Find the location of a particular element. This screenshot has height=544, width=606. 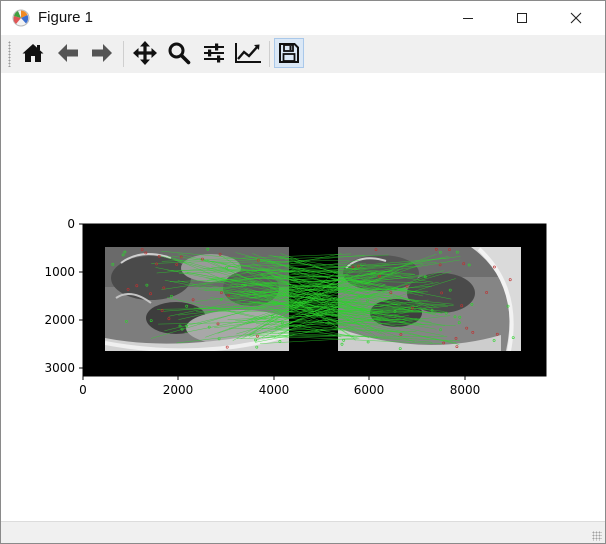

x-tick-label: 0 is located at coordinates (83, 390).